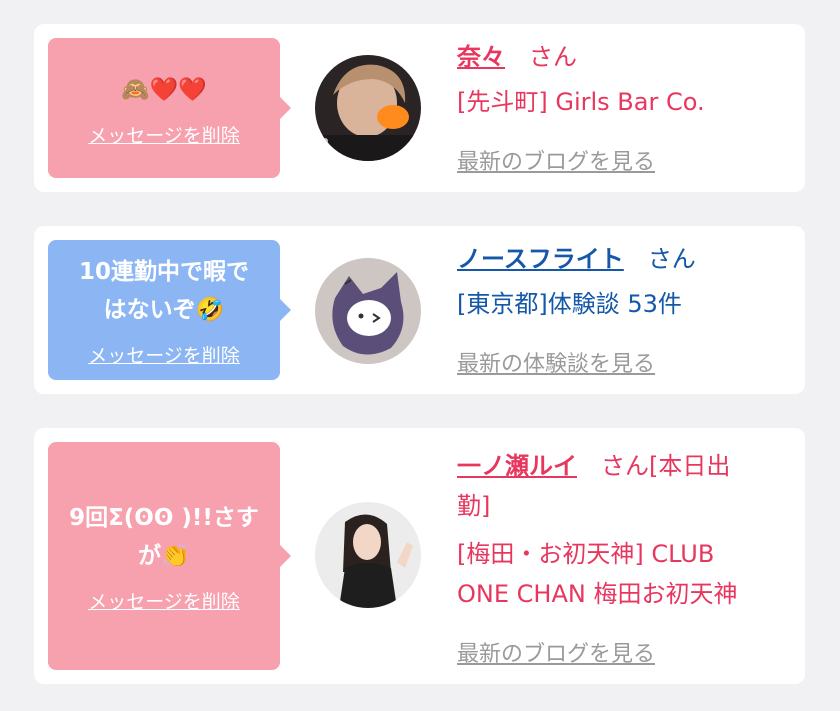  I want to click on sender-name: 奈々, so click(481, 57).